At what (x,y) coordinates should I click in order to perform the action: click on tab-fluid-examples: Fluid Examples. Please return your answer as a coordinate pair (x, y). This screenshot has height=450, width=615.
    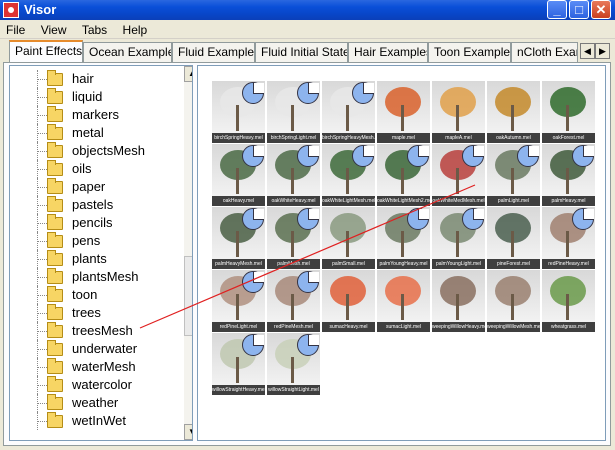
    Looking at the image, I should click on (213, 52).